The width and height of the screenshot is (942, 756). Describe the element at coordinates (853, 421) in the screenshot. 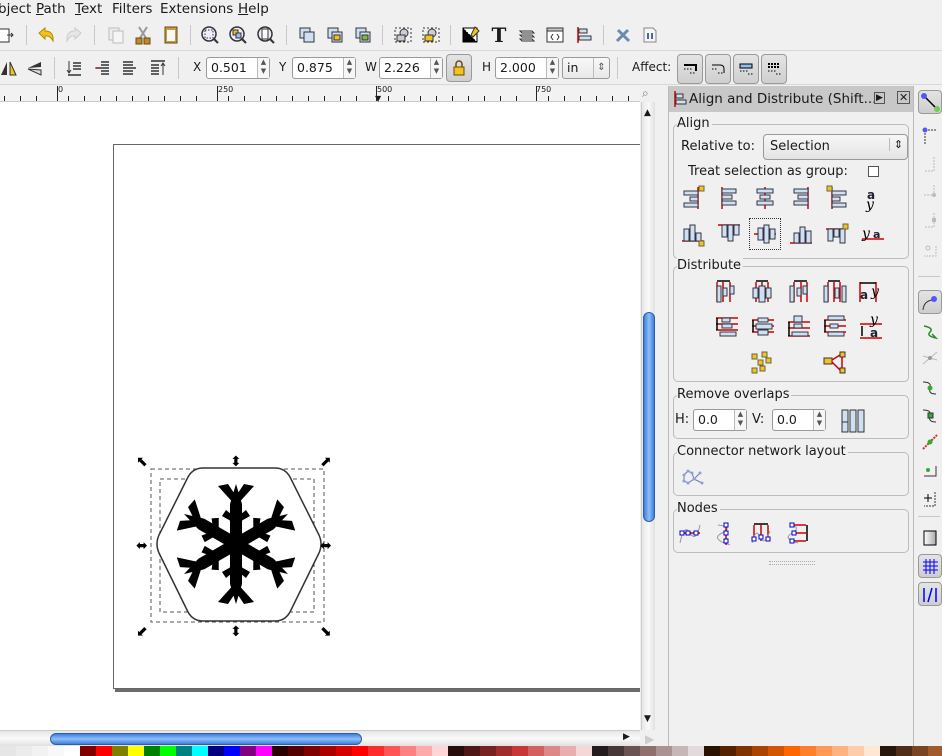

I see `remove-overlaps-button` at that location.